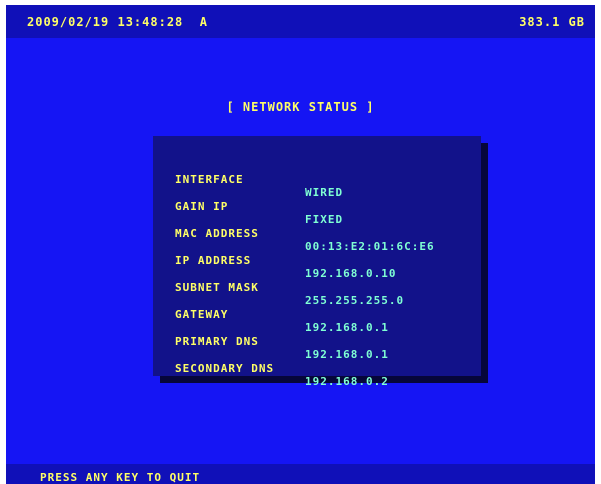 The width and height of the screenshot is (601, 484). I want to click on datetime-display: 2009/02/19 13:48:28 A, so click(117, 22).